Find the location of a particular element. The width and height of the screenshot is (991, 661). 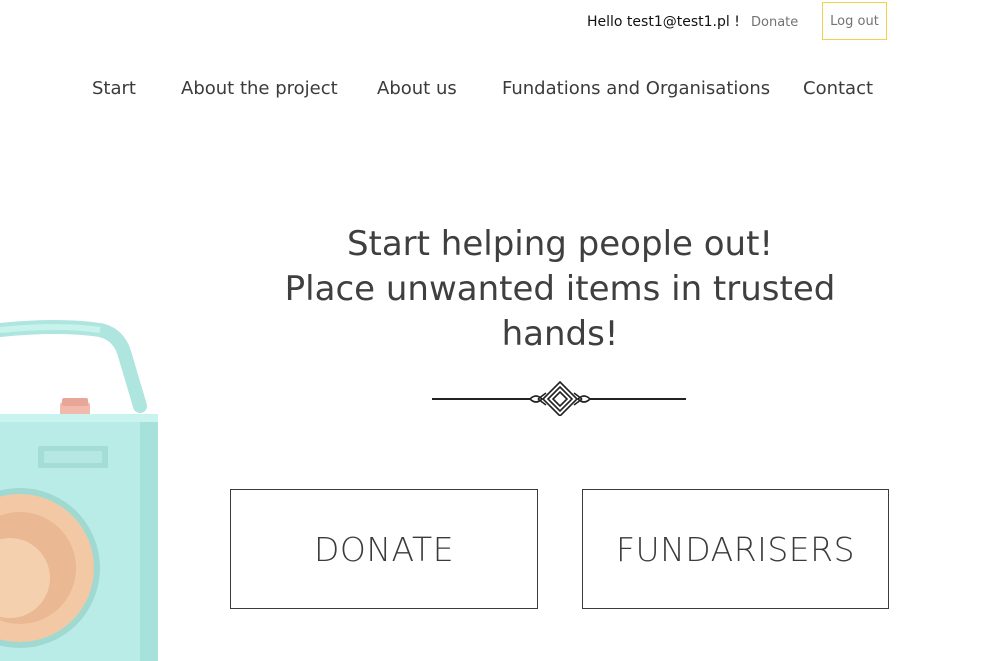

radio-illustration is located at coordinates (79, 490).